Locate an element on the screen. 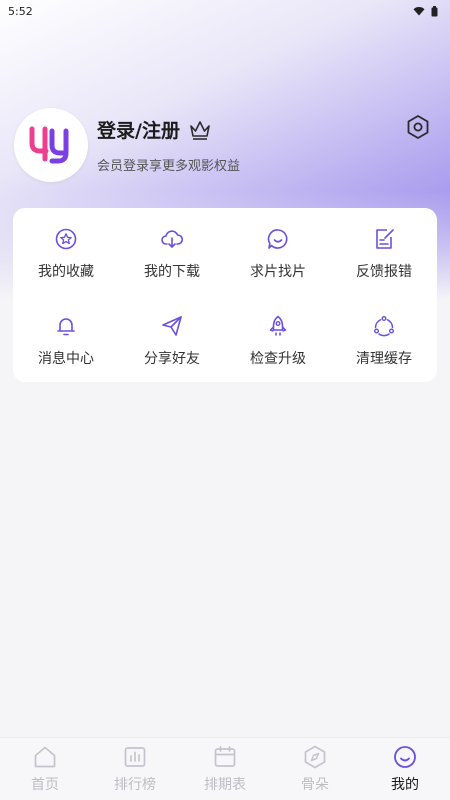 This screenshot has height=800, width=450. grid-label: 检查升级 is located at coordinates (278, 358).